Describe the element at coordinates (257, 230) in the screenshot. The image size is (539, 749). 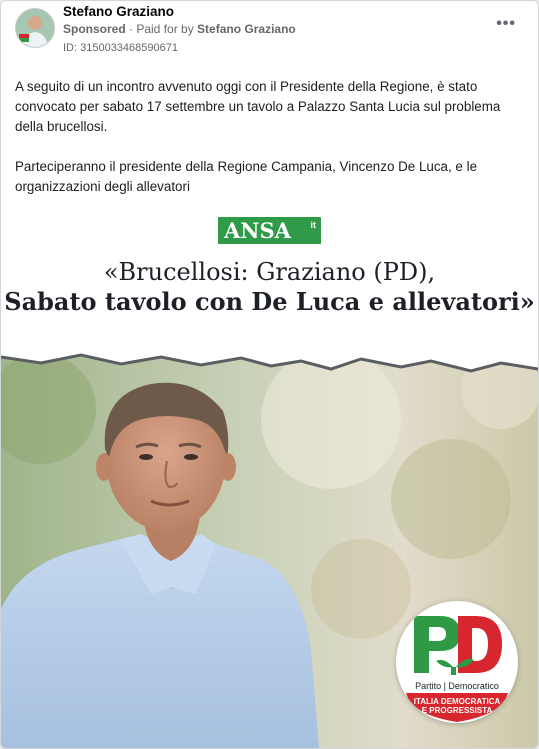
I see `ansa-logo-text: ANSA` at that location.